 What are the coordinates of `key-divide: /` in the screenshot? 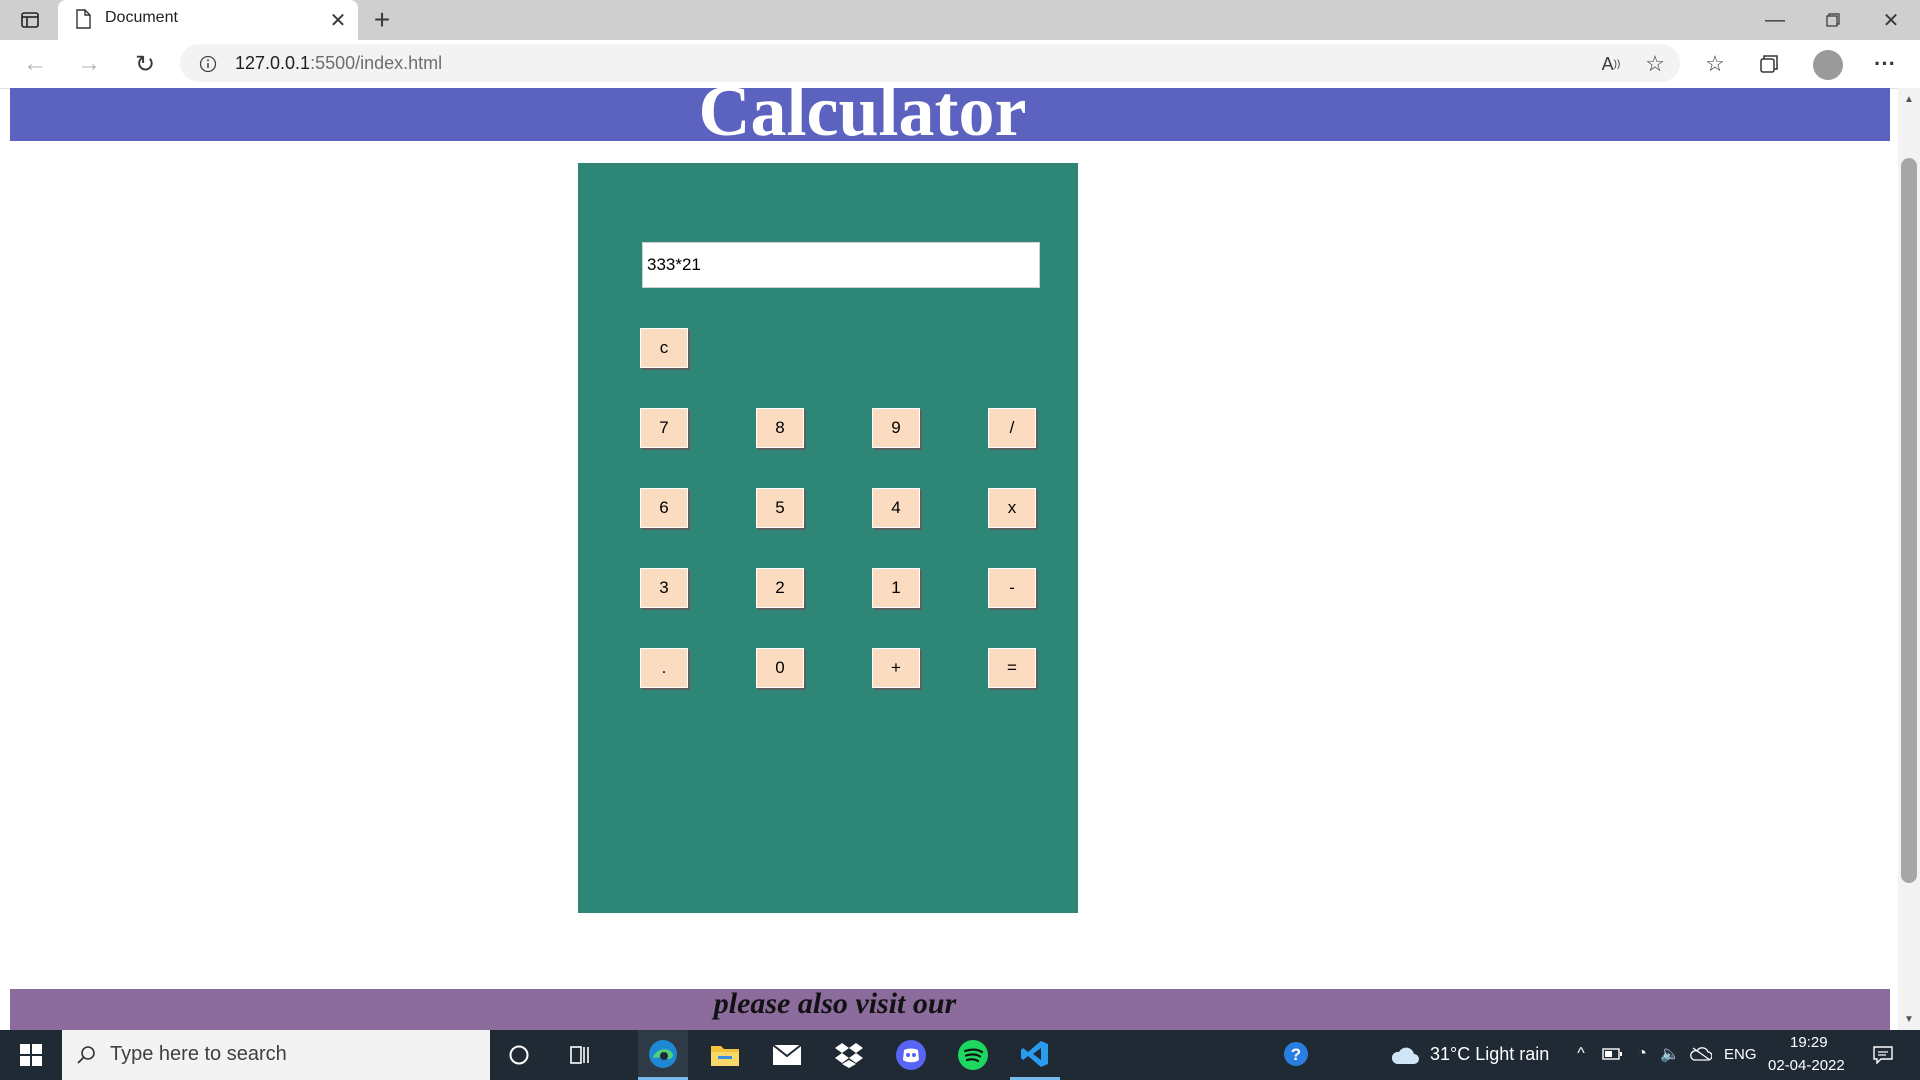 It's located at (1012, 428).